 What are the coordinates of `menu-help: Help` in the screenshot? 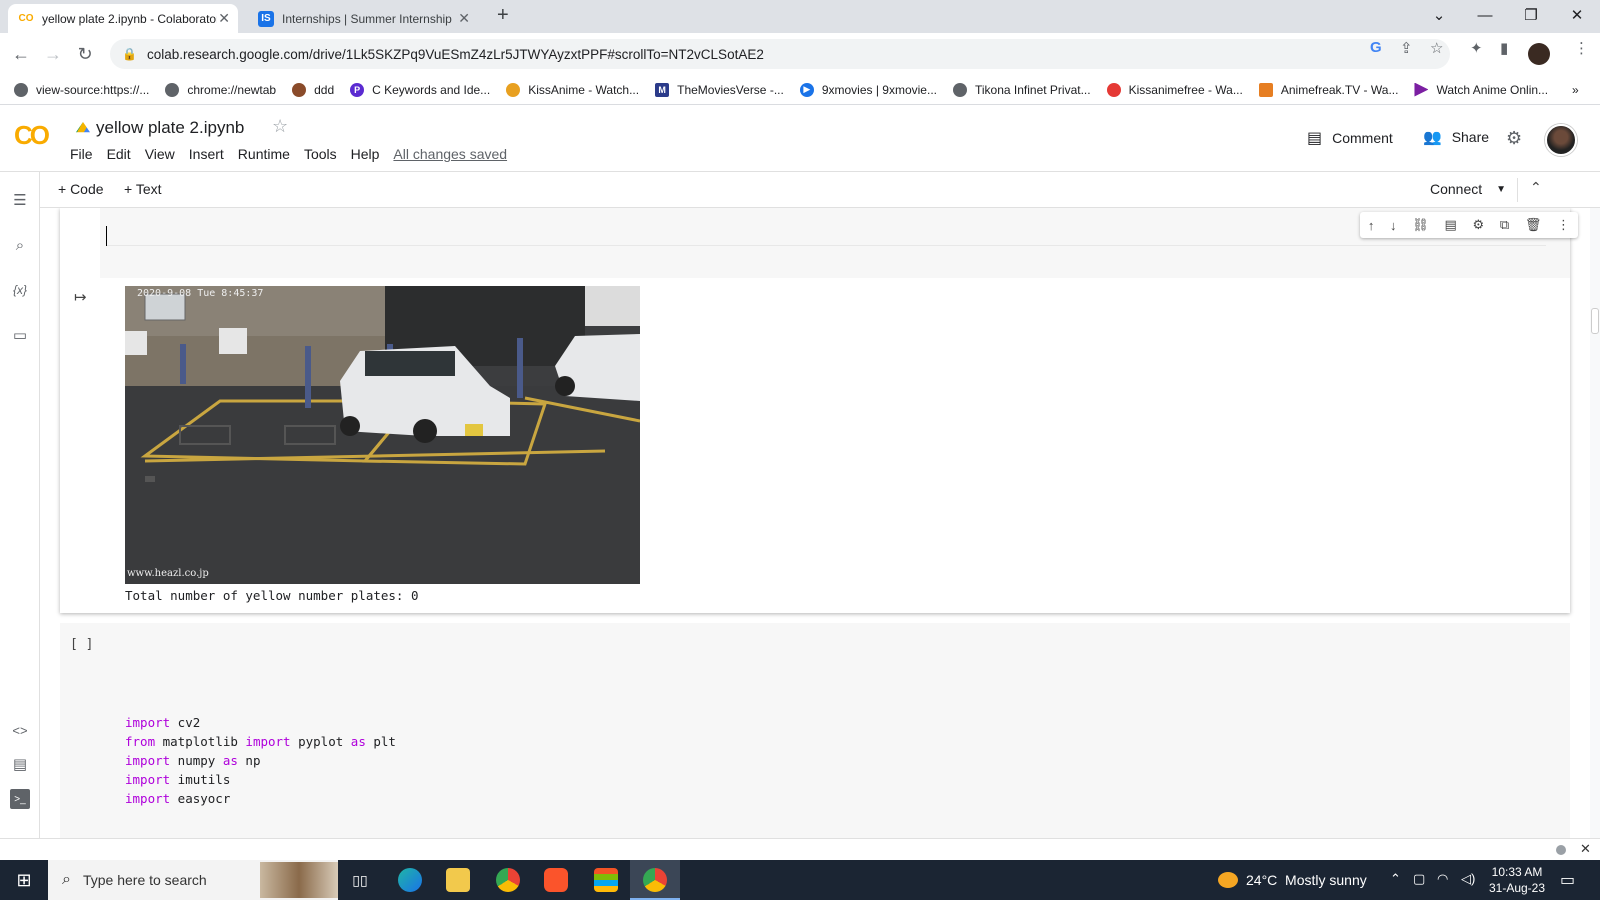 It's located at (365, 154).